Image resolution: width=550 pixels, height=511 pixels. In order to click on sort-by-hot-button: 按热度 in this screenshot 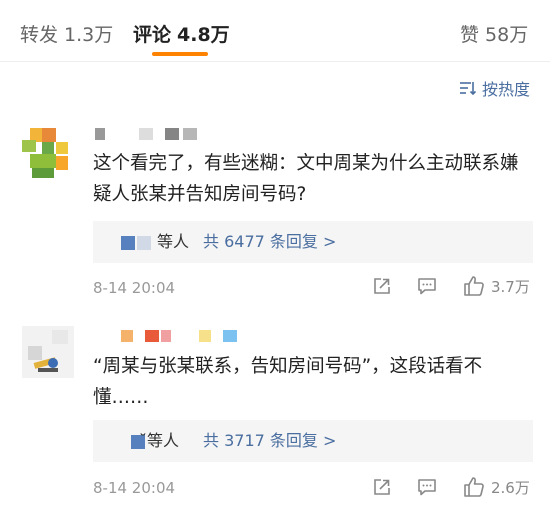, I will do `click(494, 88)`.